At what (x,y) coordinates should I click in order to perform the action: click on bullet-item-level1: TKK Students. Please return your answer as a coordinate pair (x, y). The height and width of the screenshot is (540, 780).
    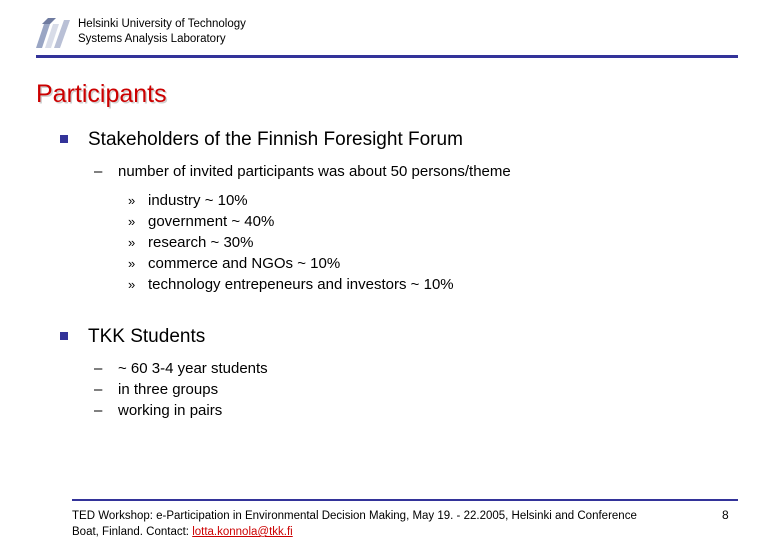
    Looking at the image, I should click on (390, 337).